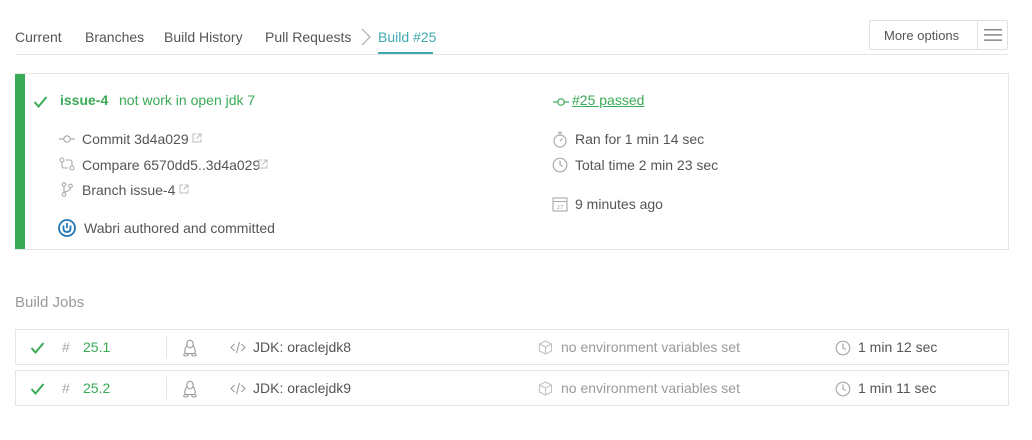 The width and height of the screenshot is (1032, 440). Describe the element at coordinates (67, 228) in the screenshot. I see `author-avatar-icon` at that location.